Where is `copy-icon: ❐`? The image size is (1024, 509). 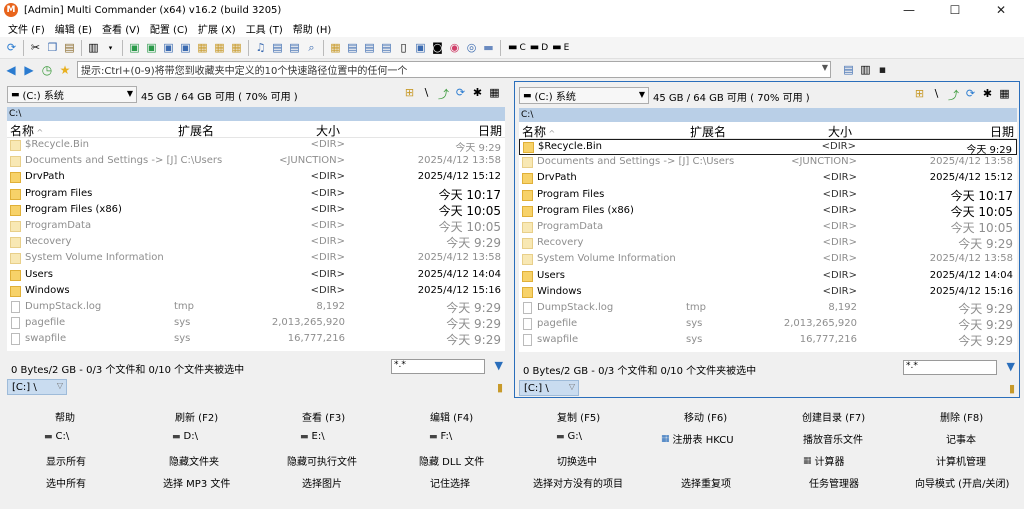
copy-icon: ❐ is located at coordinates (52, 47).